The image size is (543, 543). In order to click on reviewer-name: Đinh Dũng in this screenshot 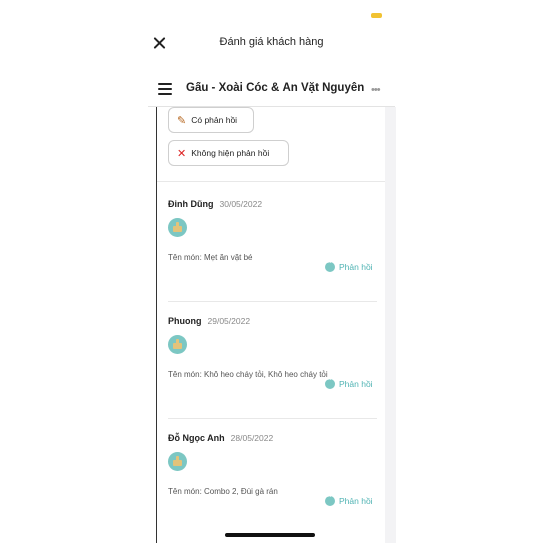, I will do `click(191, 204)`.